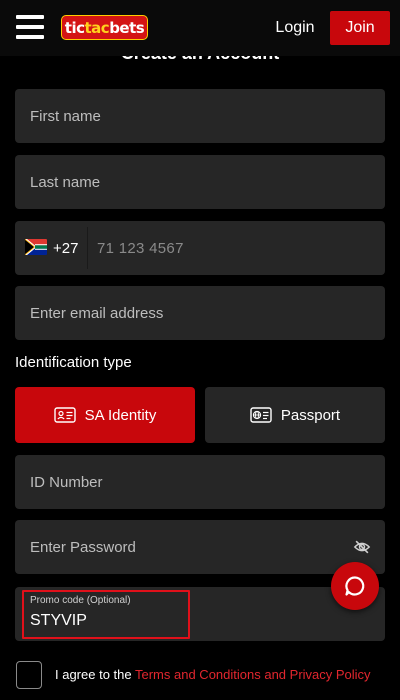 This screenshot has height=700, width=400. What do you see at coordinates (200, 248) in the screenshot?
I see `phone-input: +27 71 123 4567` at bounding box center [200, 248].